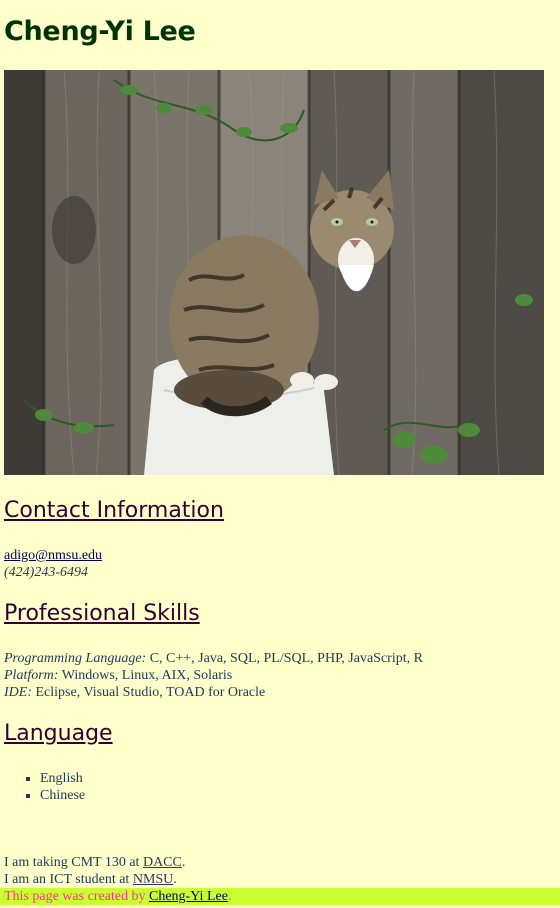 Image resolution: width=560 pixels, height=908 pixels. Describe the element at coordinates (280, 896) in the screenshot. I see `footer-bar: This page was created by Cheng-Yi Lee.` at that location.